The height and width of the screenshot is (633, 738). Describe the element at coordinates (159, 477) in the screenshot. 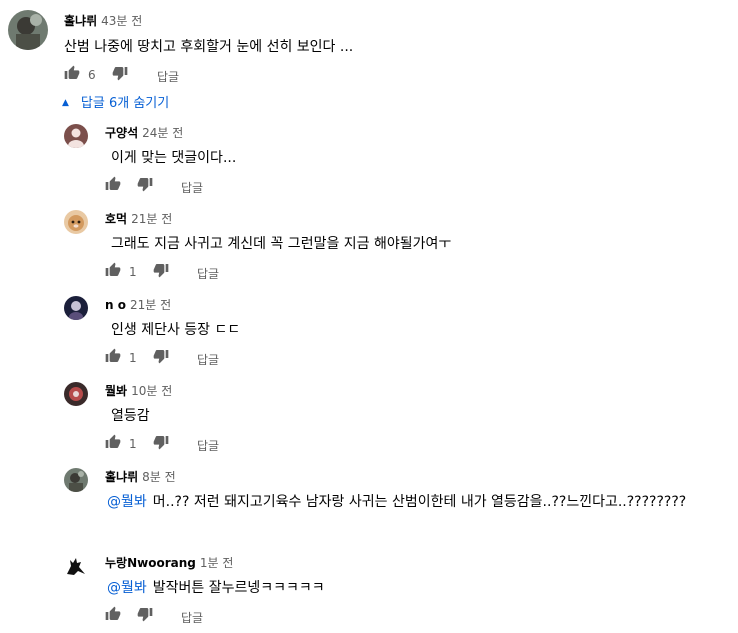

I see `comment-time: 8분 전` at that location.